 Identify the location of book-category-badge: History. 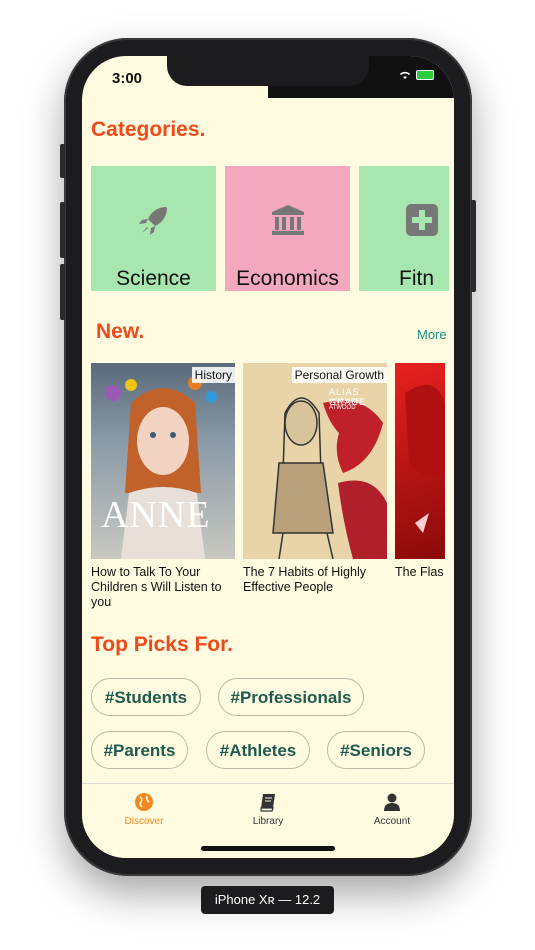
(213, 375).